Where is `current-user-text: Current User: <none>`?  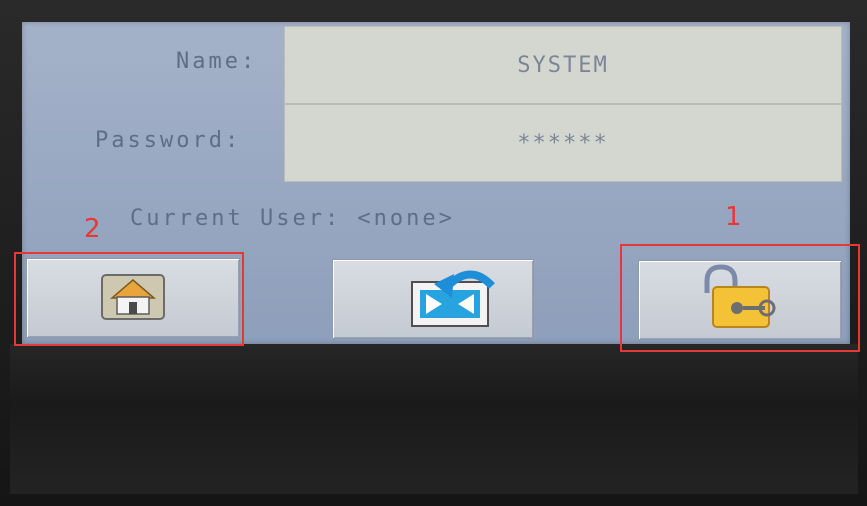 current-user-text: Current User: <none> is located at coordinates (292, 218).